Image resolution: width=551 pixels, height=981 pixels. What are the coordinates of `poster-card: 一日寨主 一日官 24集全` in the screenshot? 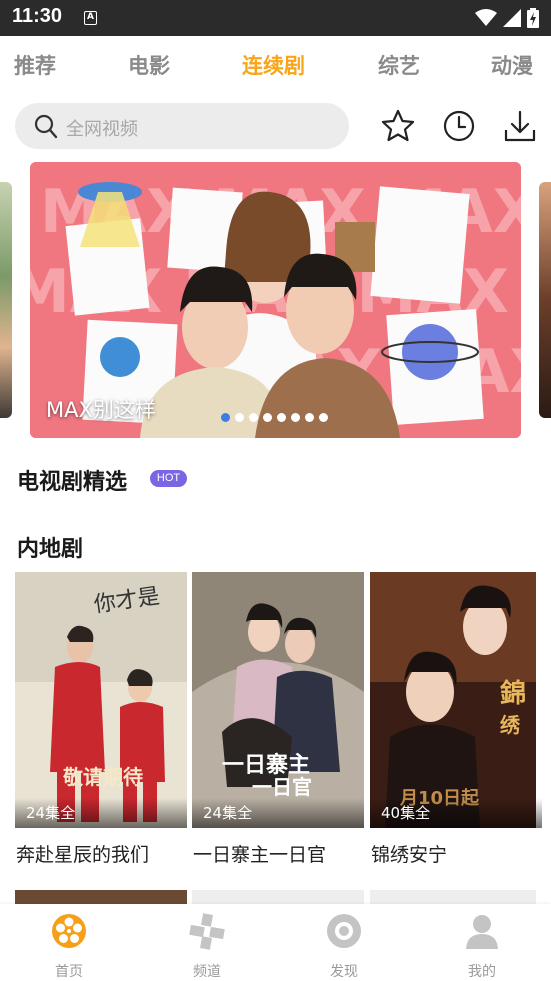 It's located at (278, 700).